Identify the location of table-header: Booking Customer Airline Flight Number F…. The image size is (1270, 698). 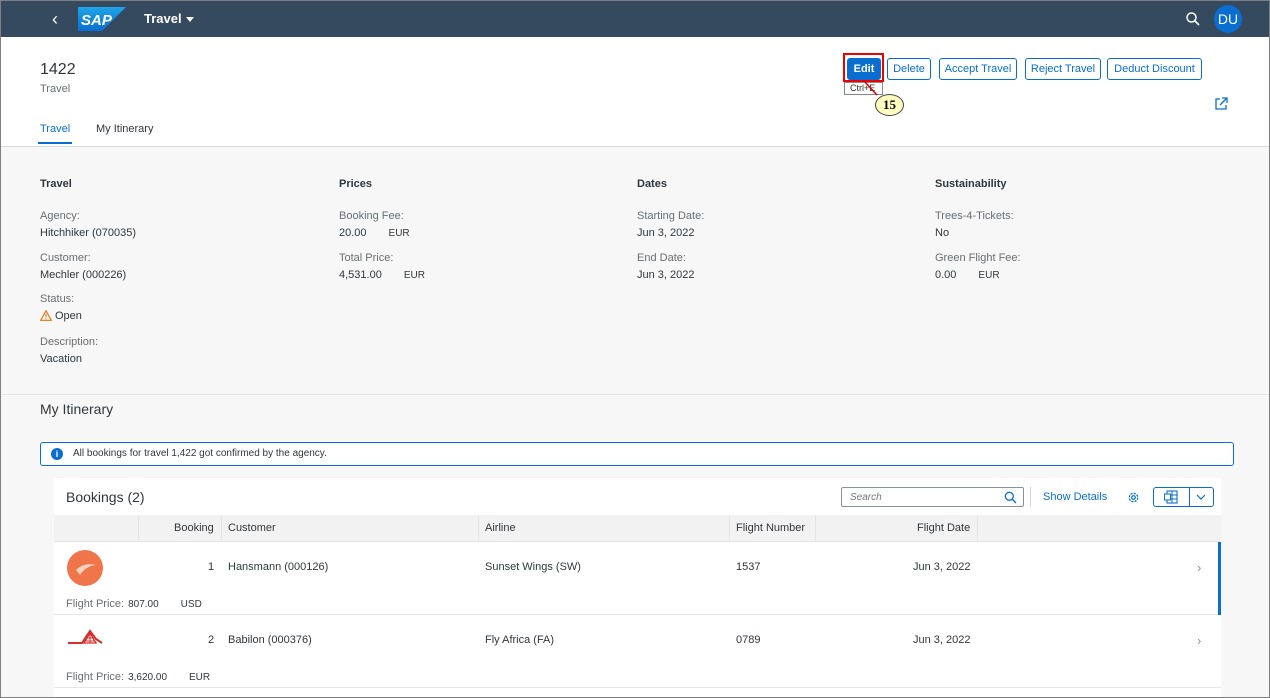
(637, 528).